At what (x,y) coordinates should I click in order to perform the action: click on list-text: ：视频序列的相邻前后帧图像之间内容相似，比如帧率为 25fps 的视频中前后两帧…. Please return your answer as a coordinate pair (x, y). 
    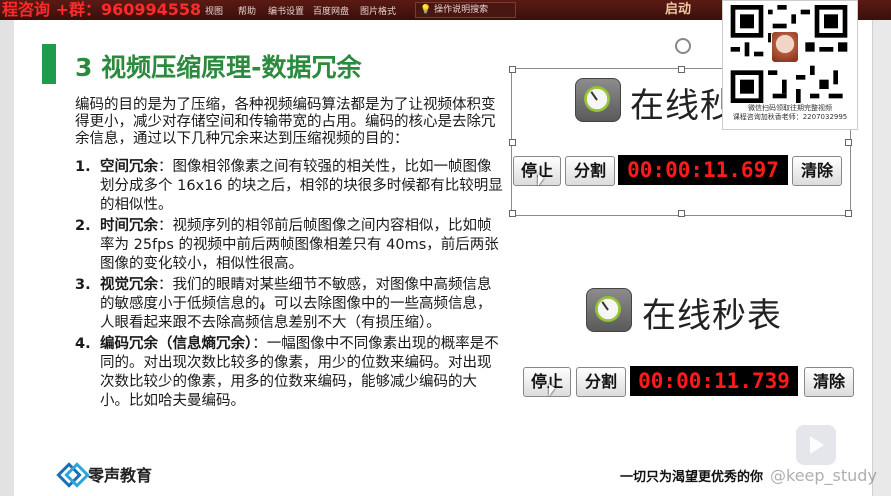
    Looking at the image, I should click on (299, 245).